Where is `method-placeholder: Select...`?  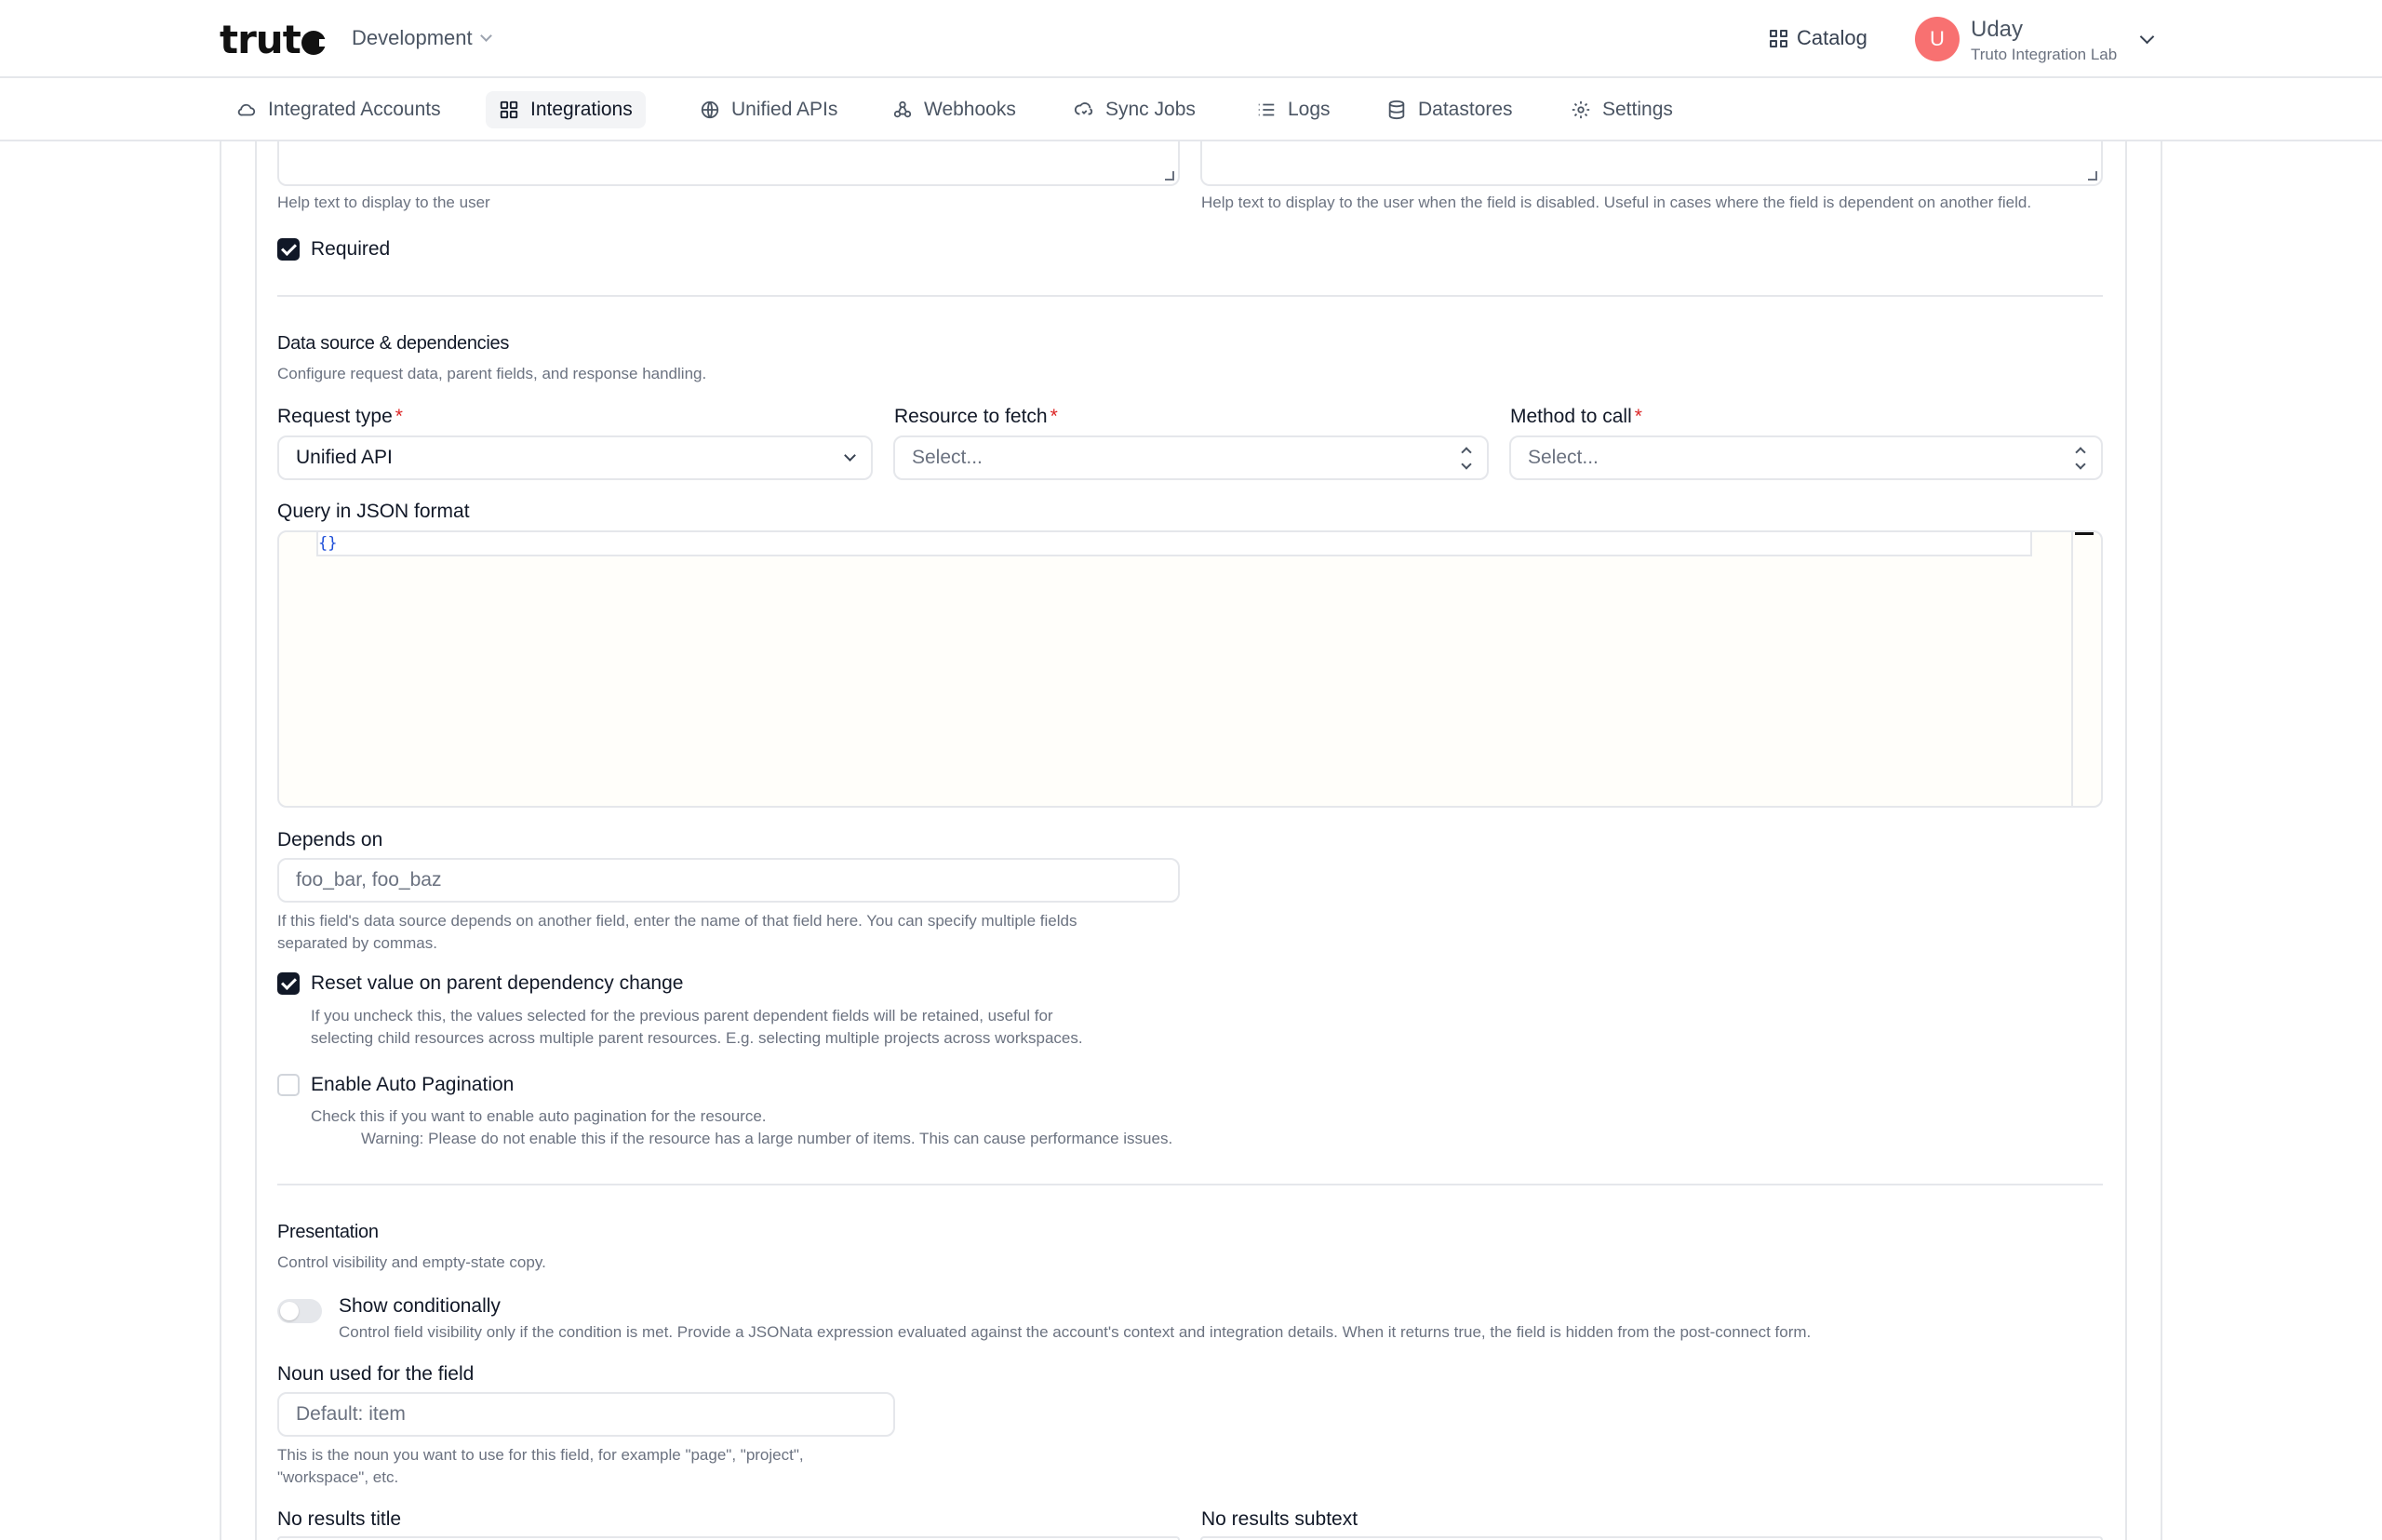
method-placeholder: Select... is located at coordinates (1563, 457).